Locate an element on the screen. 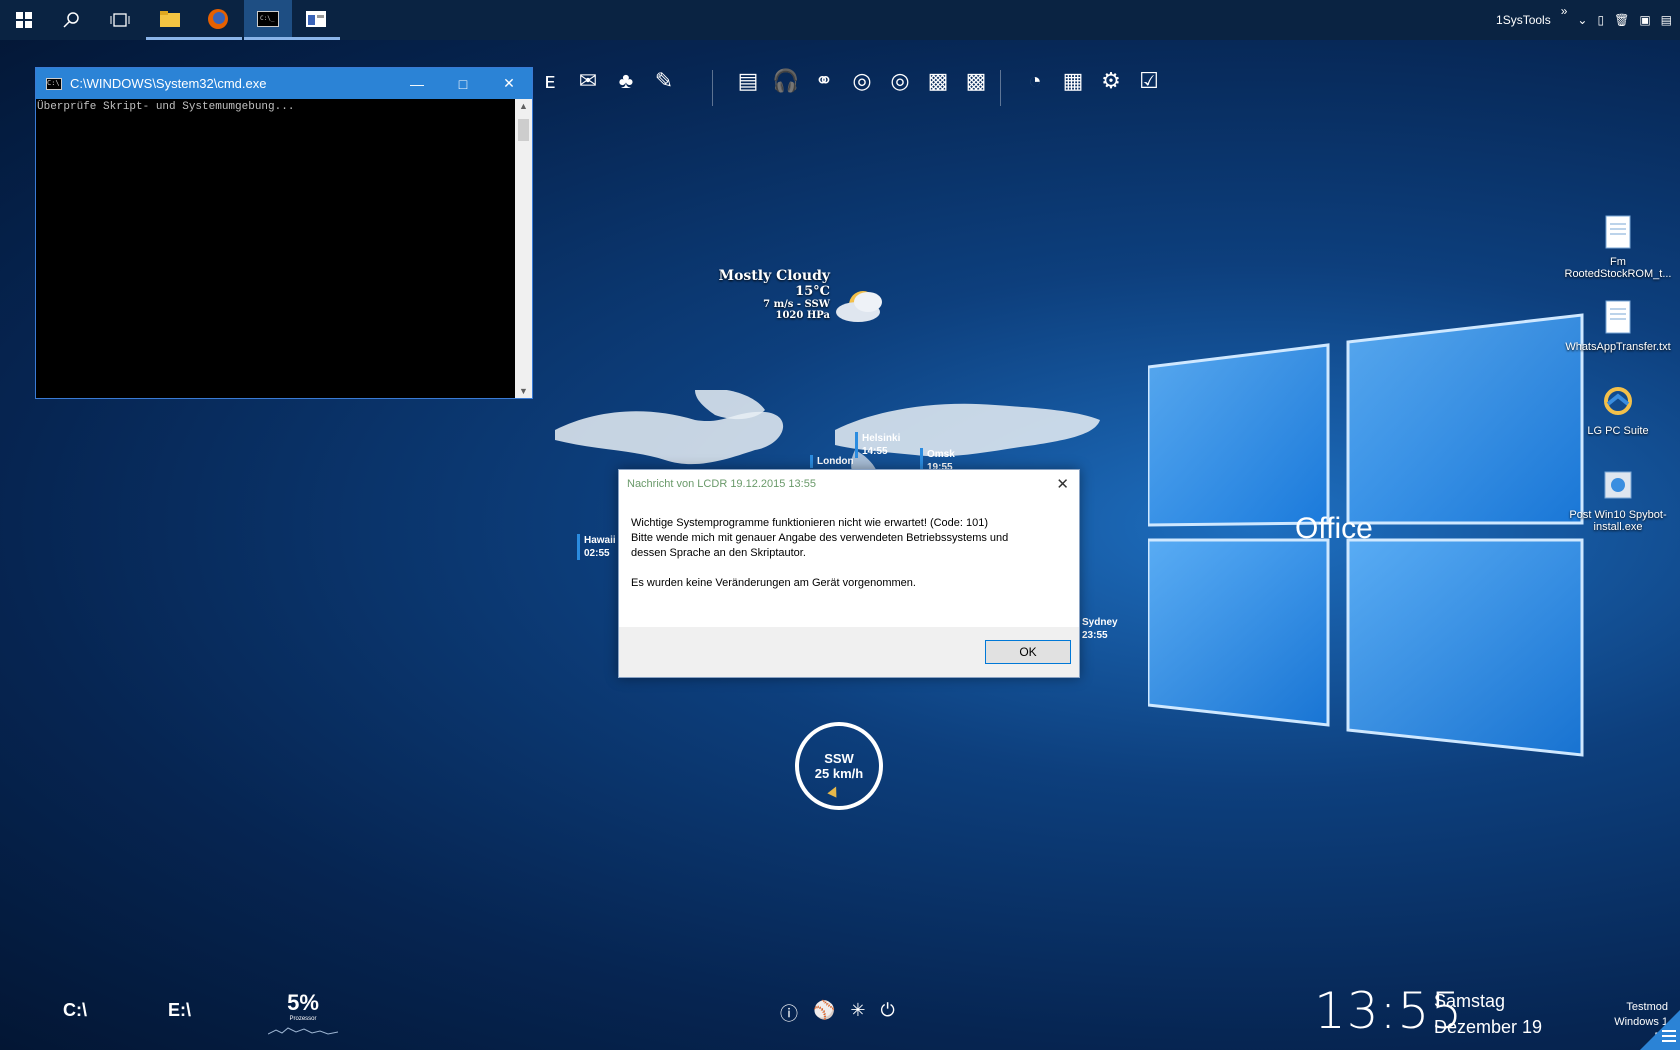 The image size is (1680, 1050). usb-icon: ▯ is located at coordinates (1600, 20).